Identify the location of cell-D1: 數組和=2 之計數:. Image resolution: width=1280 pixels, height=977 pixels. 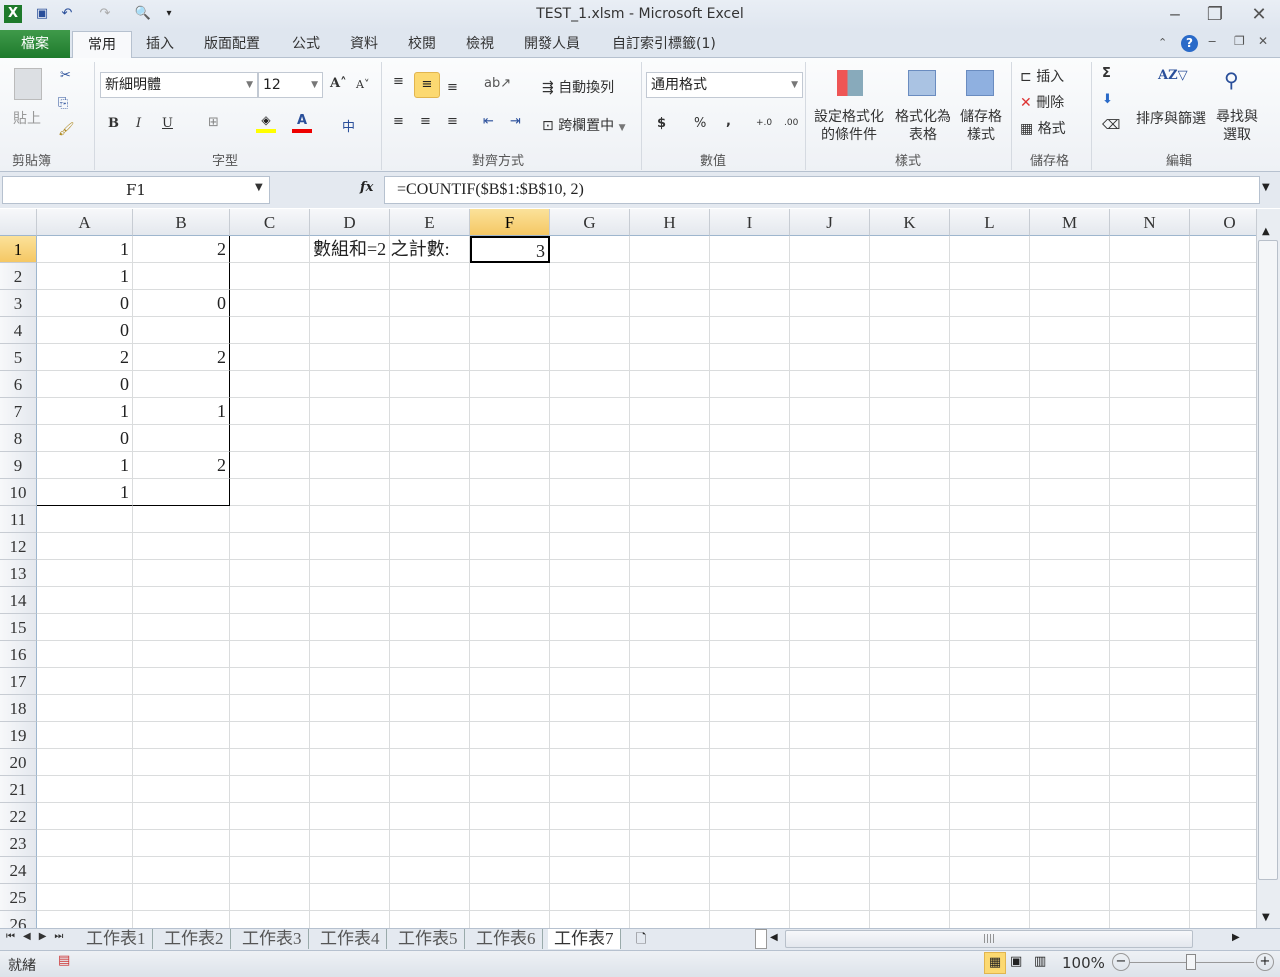
(380, 249).